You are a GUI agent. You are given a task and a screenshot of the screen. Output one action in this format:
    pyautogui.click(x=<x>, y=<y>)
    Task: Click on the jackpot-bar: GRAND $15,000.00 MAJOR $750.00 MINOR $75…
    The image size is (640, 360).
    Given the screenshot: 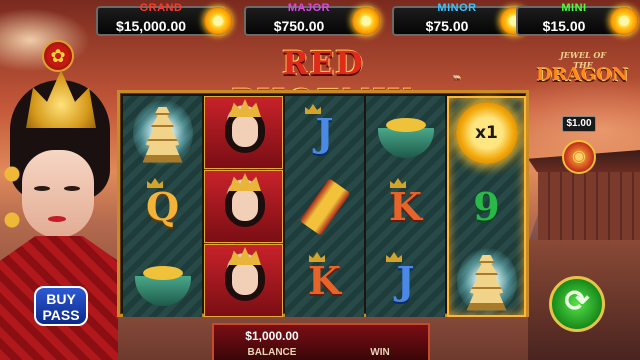 What is the action you would take?
    pyautogui.click(x=368, y=19)
    